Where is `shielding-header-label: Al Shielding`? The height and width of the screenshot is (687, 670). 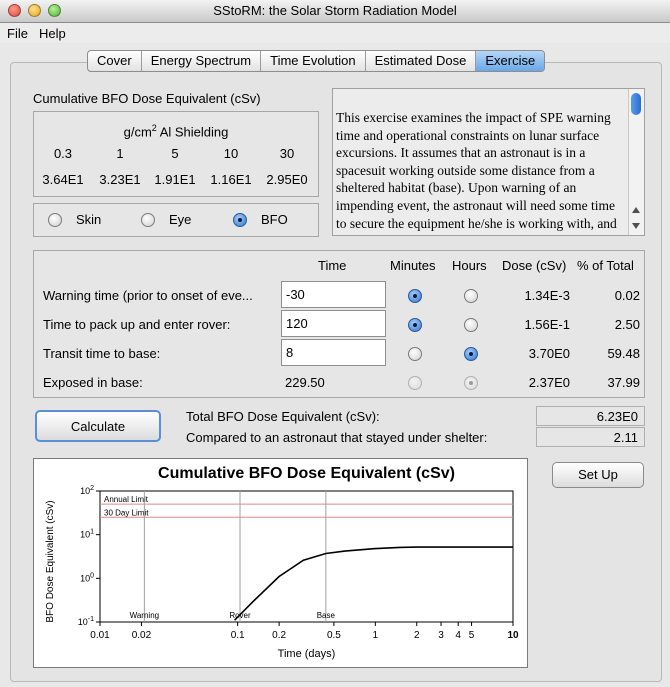
shielding-header-label: Al Shielding is located at coordinates (192, 132).